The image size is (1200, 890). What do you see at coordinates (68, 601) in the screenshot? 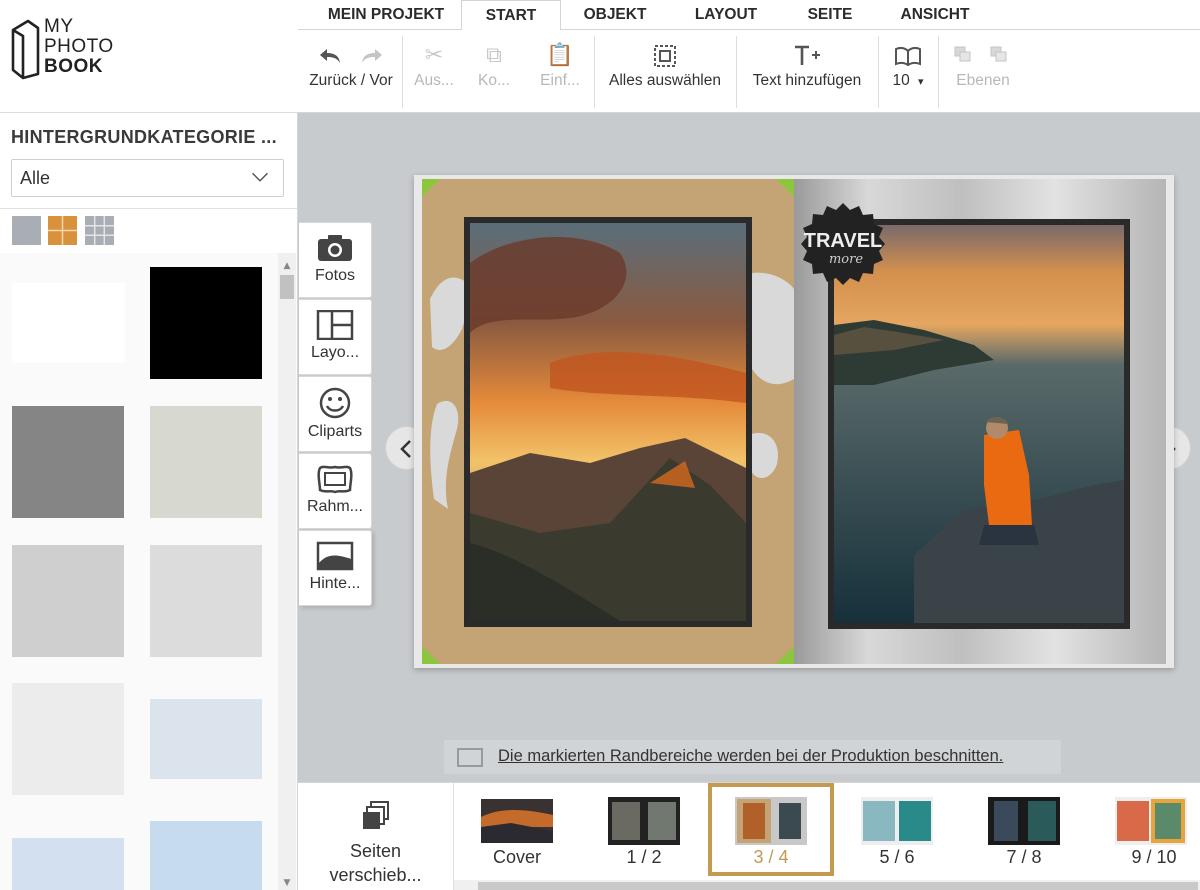
I see `swatch-light-gray` at bounding box center [68, 601].